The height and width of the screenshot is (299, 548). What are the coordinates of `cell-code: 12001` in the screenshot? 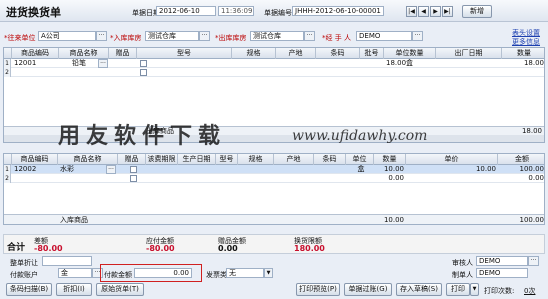 It's located at (34, 63).